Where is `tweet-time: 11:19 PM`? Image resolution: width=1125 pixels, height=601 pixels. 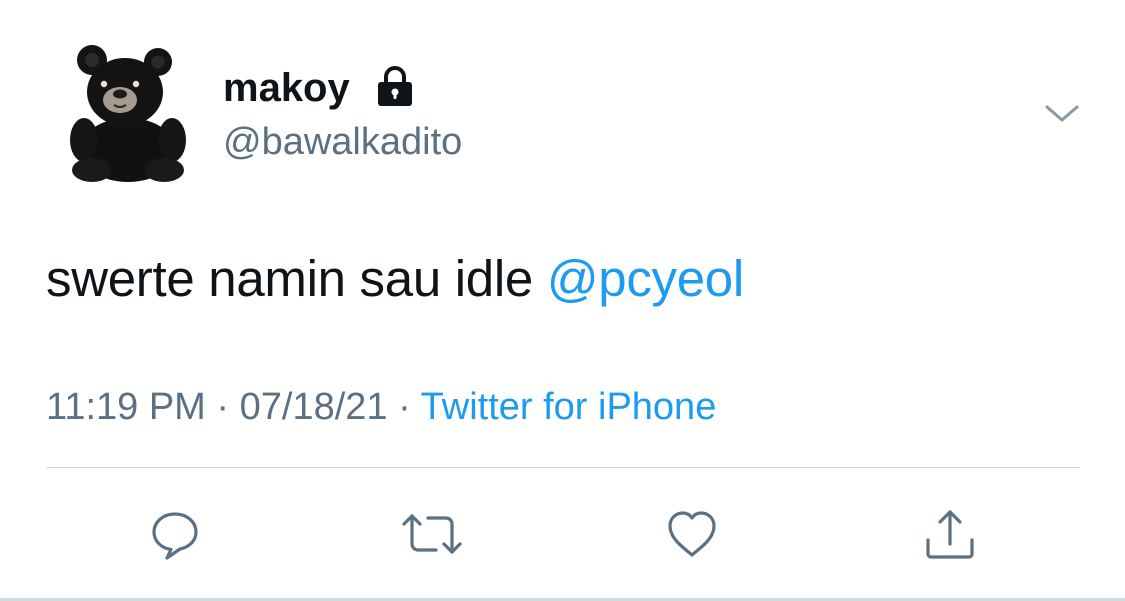
tweet-time: 11:19 PM is located at coordinates (126, 407).